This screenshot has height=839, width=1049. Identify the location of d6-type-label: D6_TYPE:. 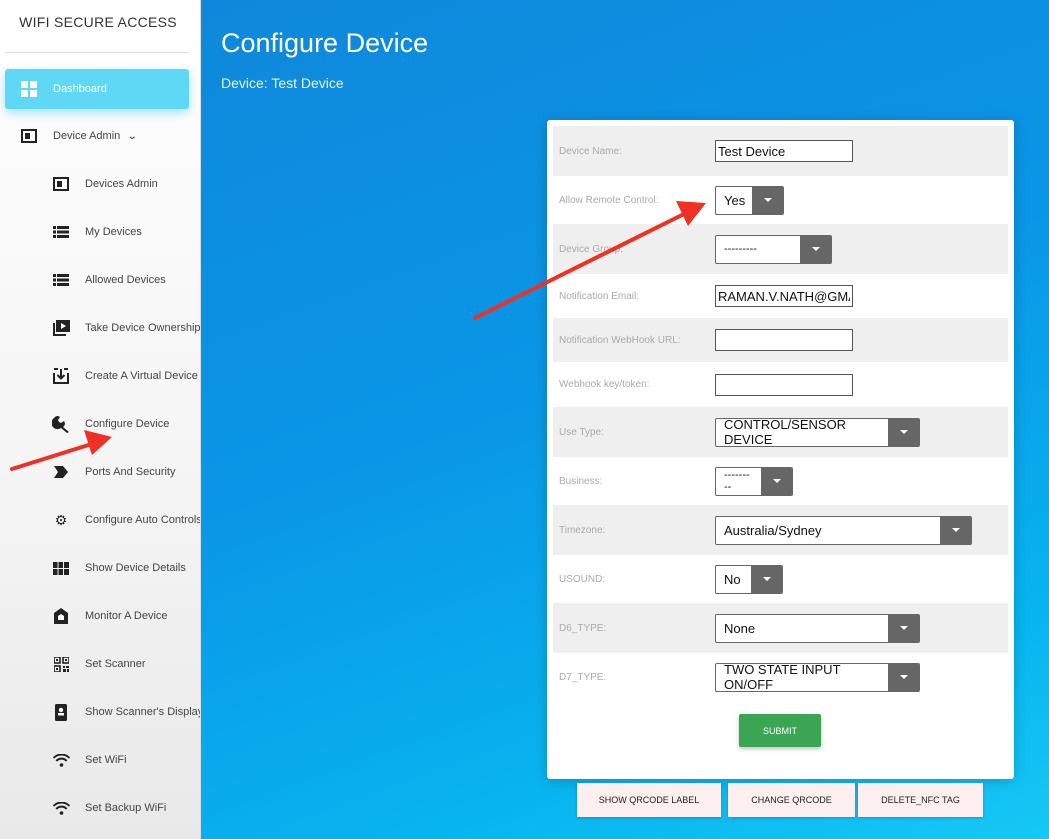
(583, 628).